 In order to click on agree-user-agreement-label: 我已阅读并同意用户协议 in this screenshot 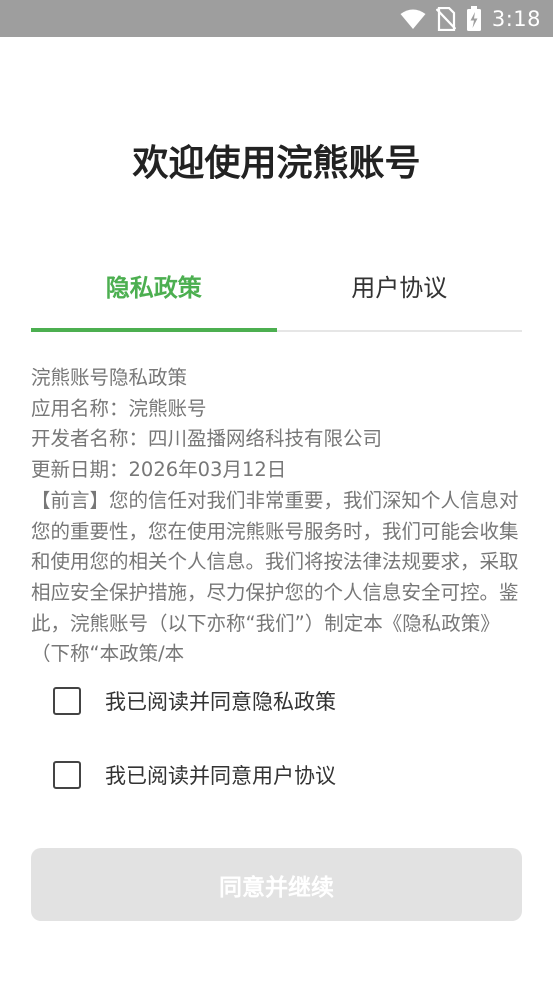, I will do `click(220, 775)`.